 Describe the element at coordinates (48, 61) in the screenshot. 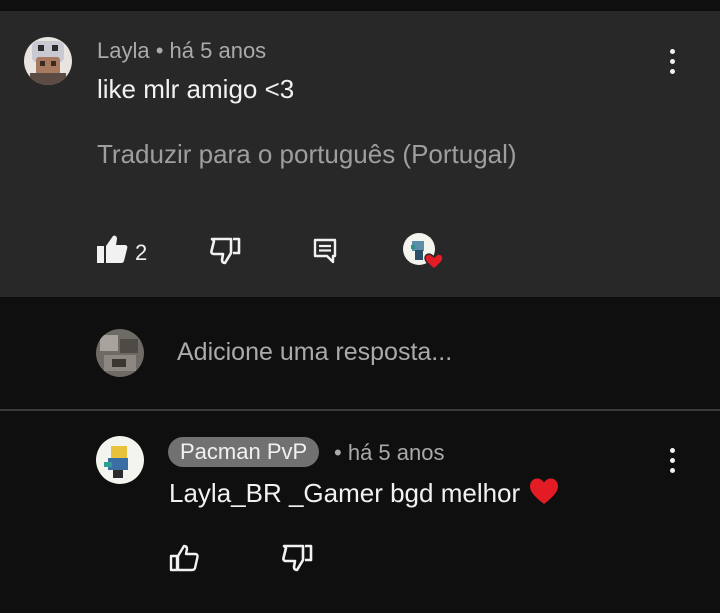

I see `layla-avatar` at that location.